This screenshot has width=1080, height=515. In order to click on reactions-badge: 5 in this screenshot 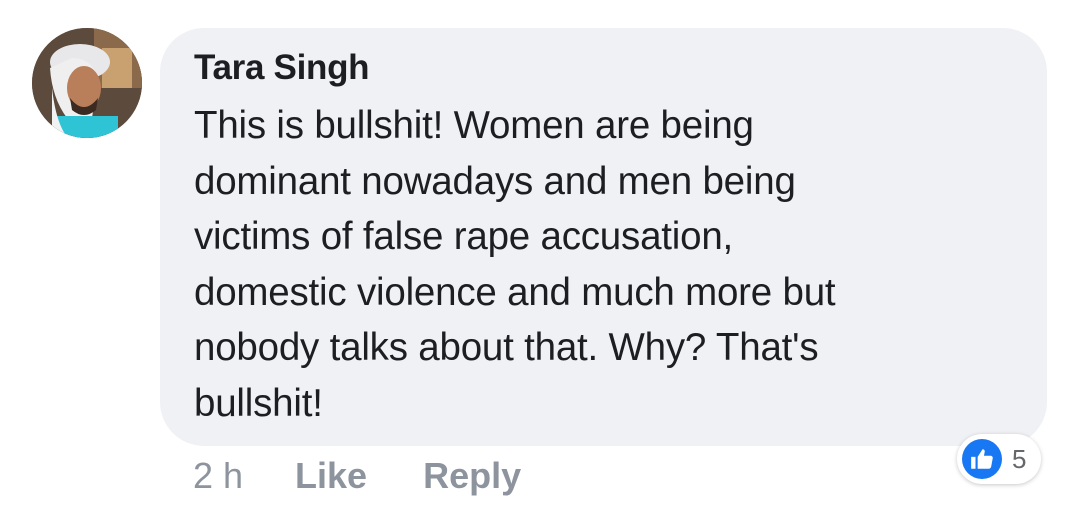, I will do `click(999, 459)`.